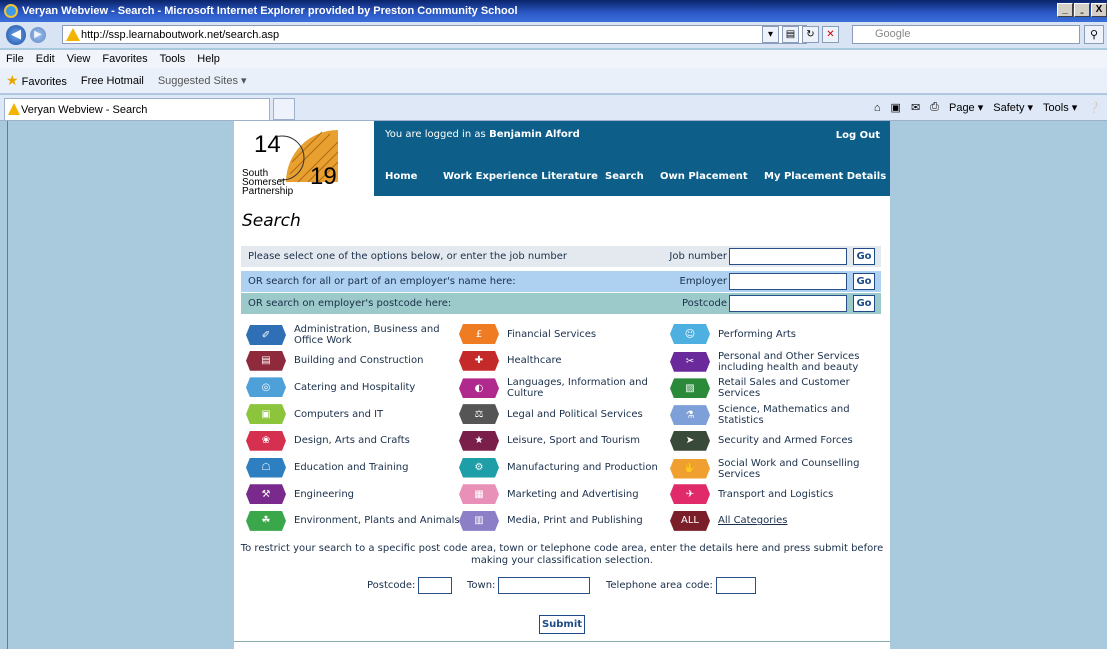  What do you see at coordinates (877, 108) in the screenshot?
I see `home-icon: ⌂` at bounding box center [877, 108].